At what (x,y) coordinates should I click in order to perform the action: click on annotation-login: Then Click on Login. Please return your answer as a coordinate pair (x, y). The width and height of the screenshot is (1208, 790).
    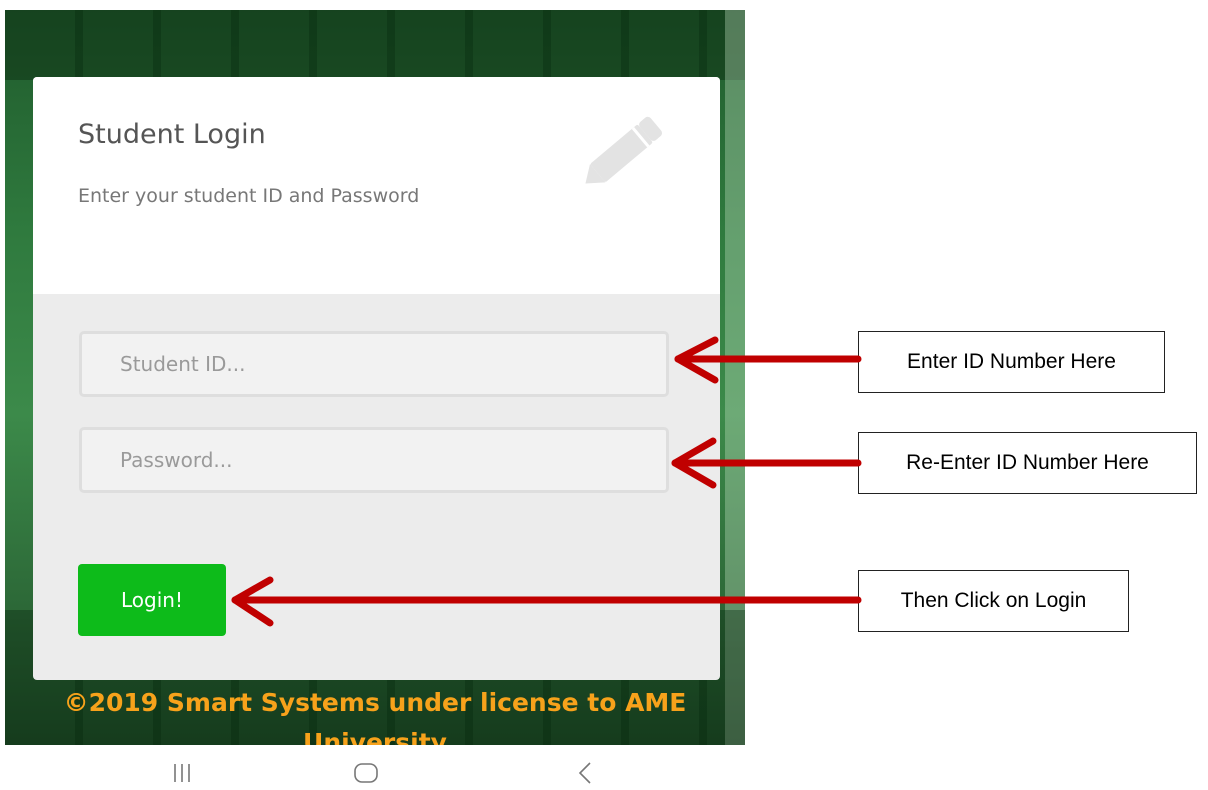
    Looking at the image, I should click on (993, 601).